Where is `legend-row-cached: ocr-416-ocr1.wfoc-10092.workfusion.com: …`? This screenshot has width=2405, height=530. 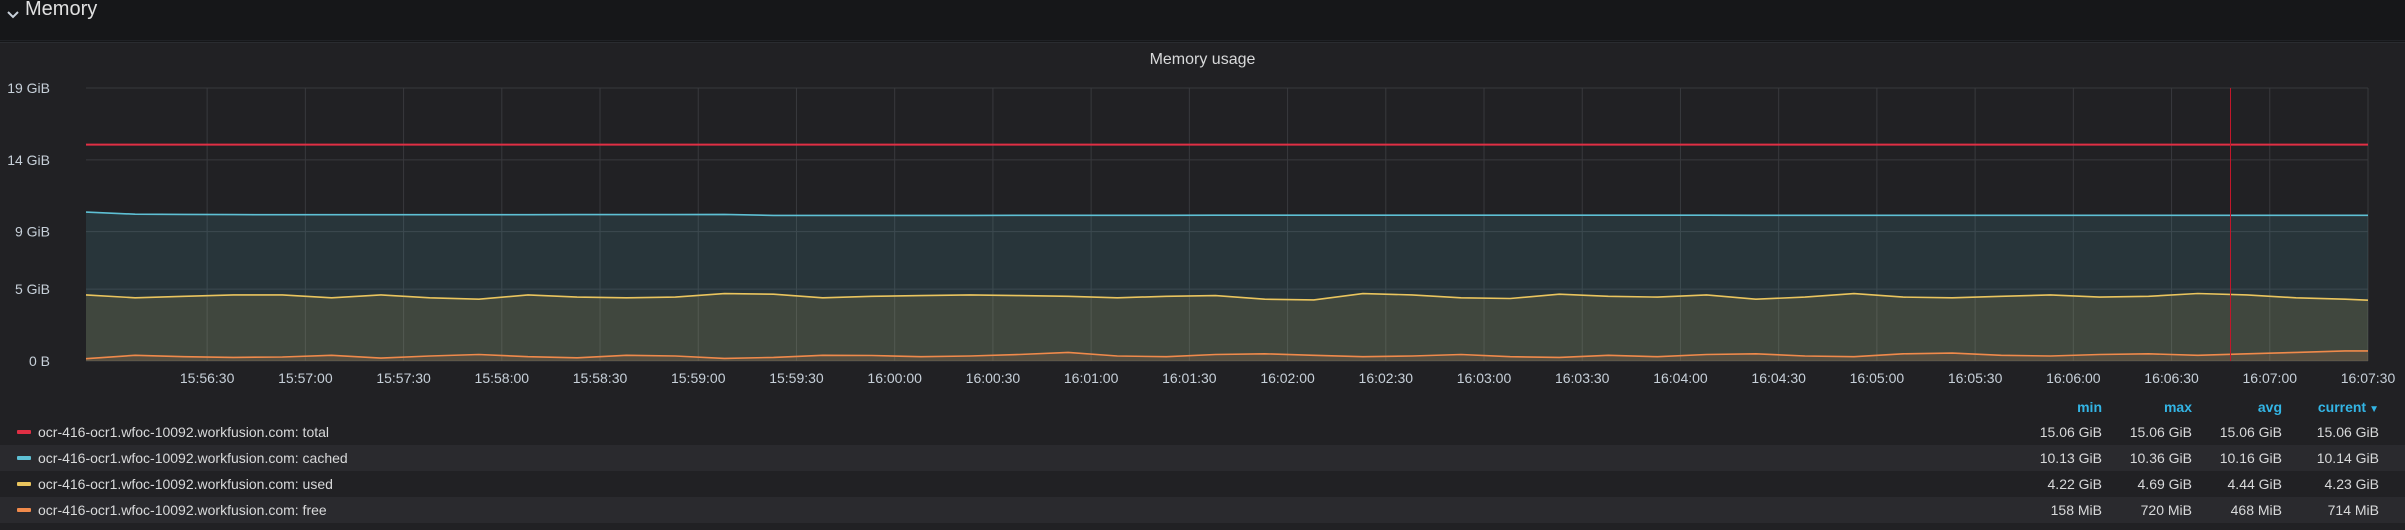 legend-row-cached: ocr-416-ocr1.wfoc-10092.workfusion.com: … is located at coordinates (1202, 458).